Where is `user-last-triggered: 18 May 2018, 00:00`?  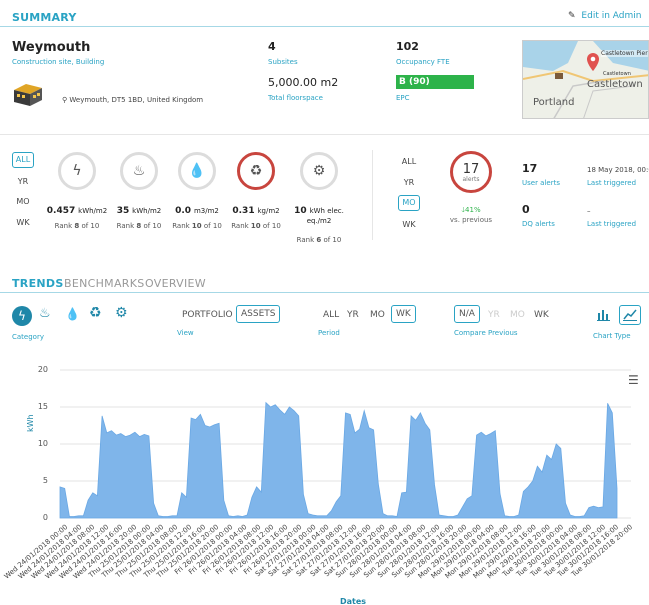 user-last-triggered: 18 May 2018, 00:00 is located at coordinates (618, 170).